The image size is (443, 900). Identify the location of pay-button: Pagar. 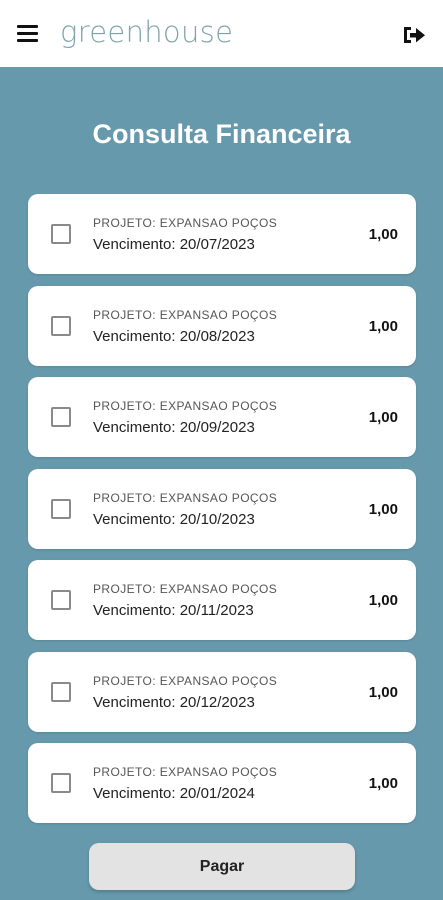
(222, 866).